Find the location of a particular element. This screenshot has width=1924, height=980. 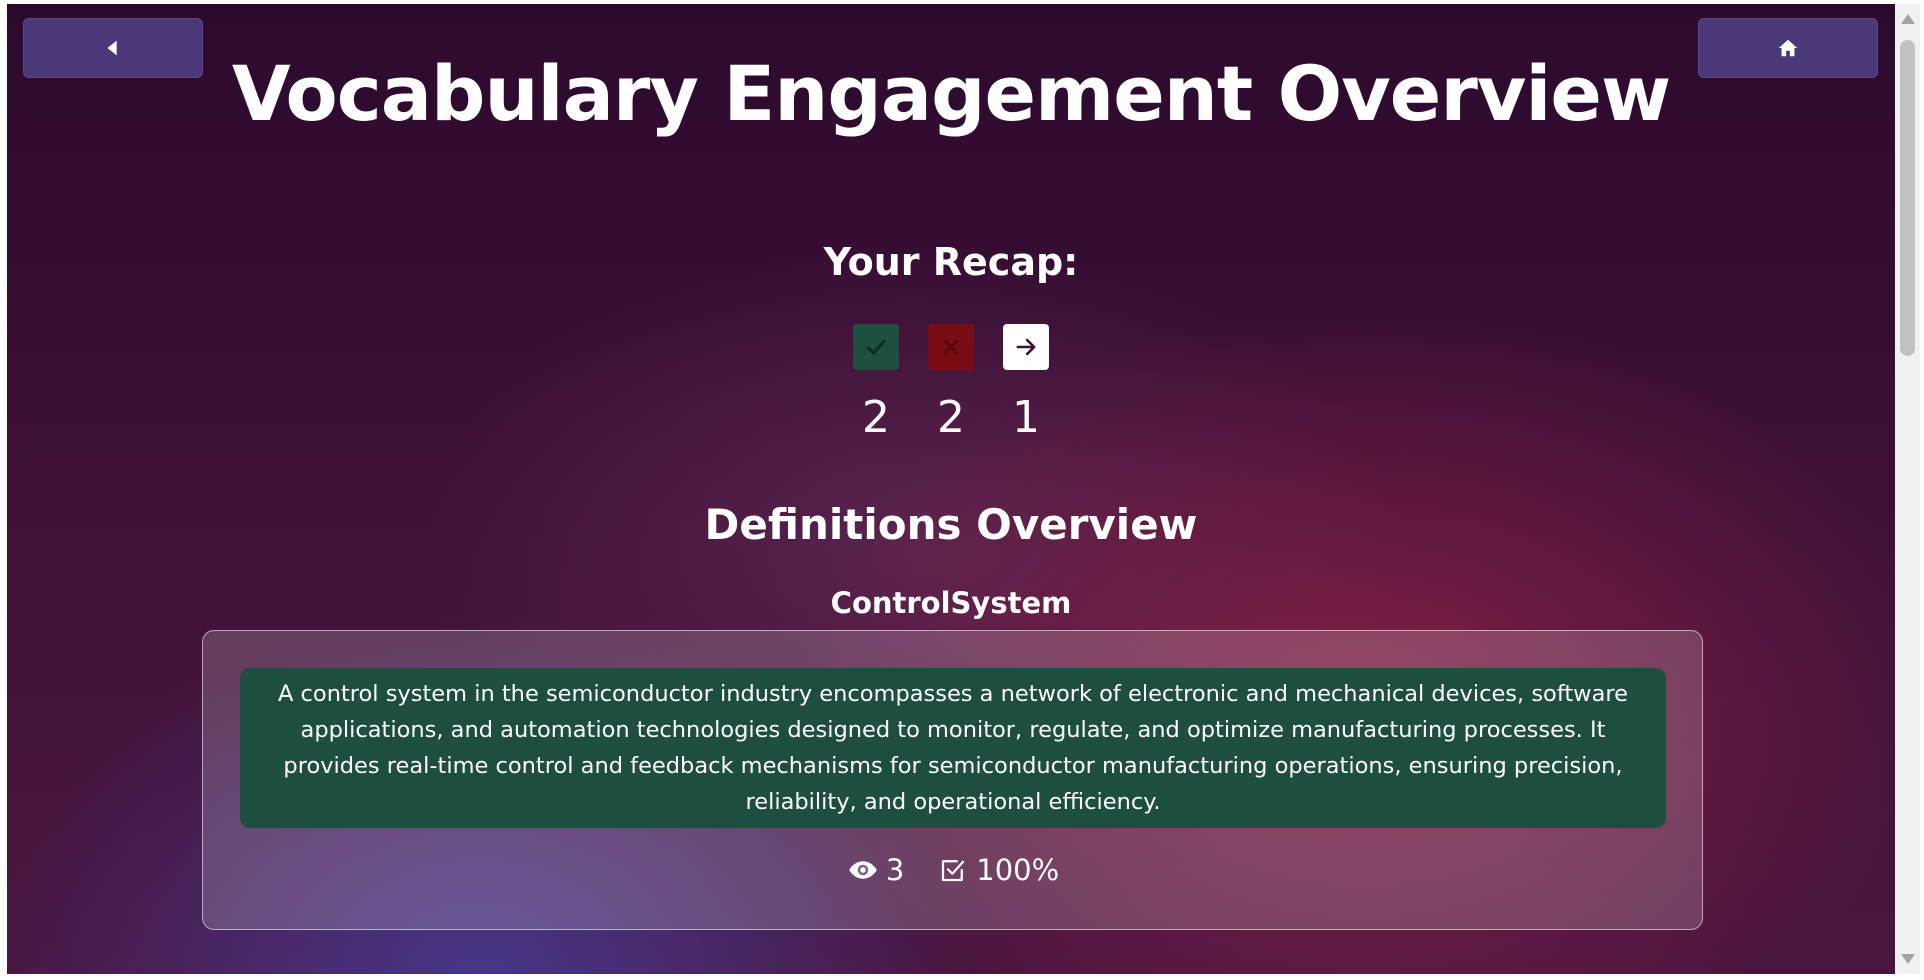

recap-heading: Your Recap: is located at coordinates (951, 262).